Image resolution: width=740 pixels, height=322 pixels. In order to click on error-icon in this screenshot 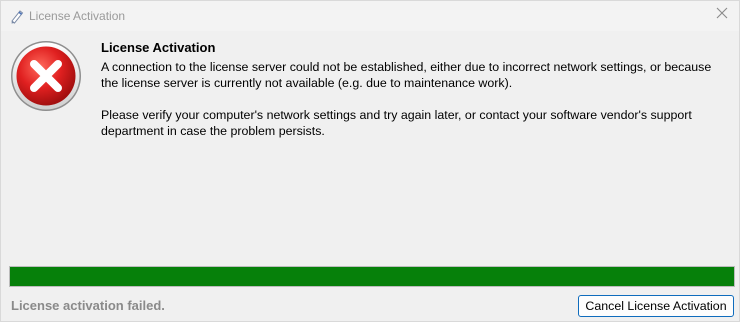, I will do `click(46, 76)`.